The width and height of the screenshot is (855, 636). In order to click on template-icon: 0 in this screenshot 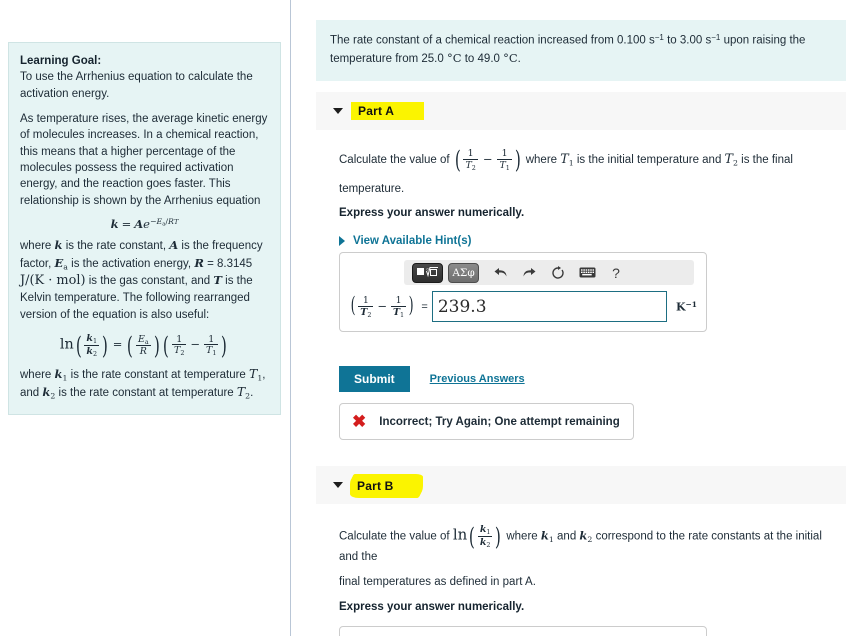, I will do `click(427, 272)`.